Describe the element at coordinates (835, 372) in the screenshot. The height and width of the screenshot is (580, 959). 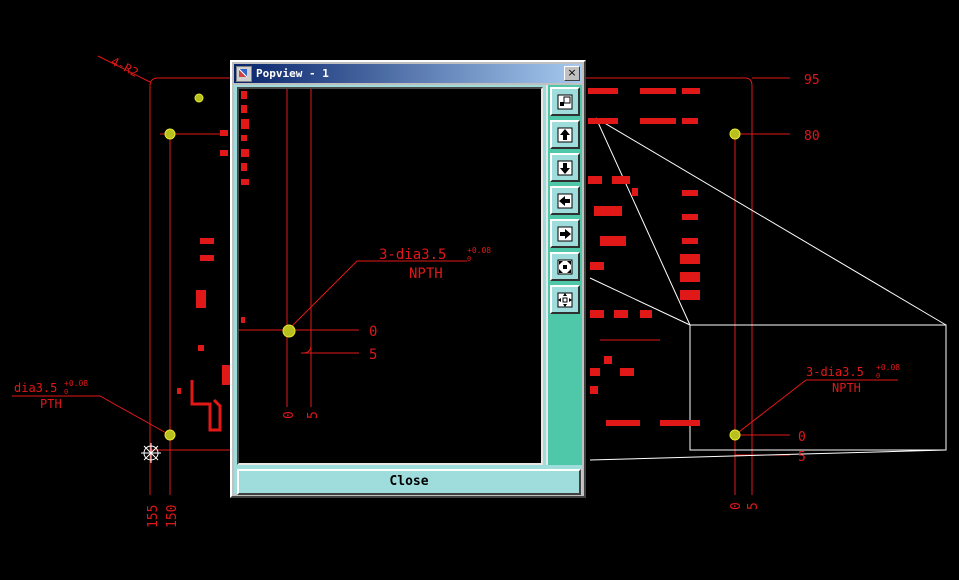
I see `npth-label-main: 3-dia3.5` at that location.